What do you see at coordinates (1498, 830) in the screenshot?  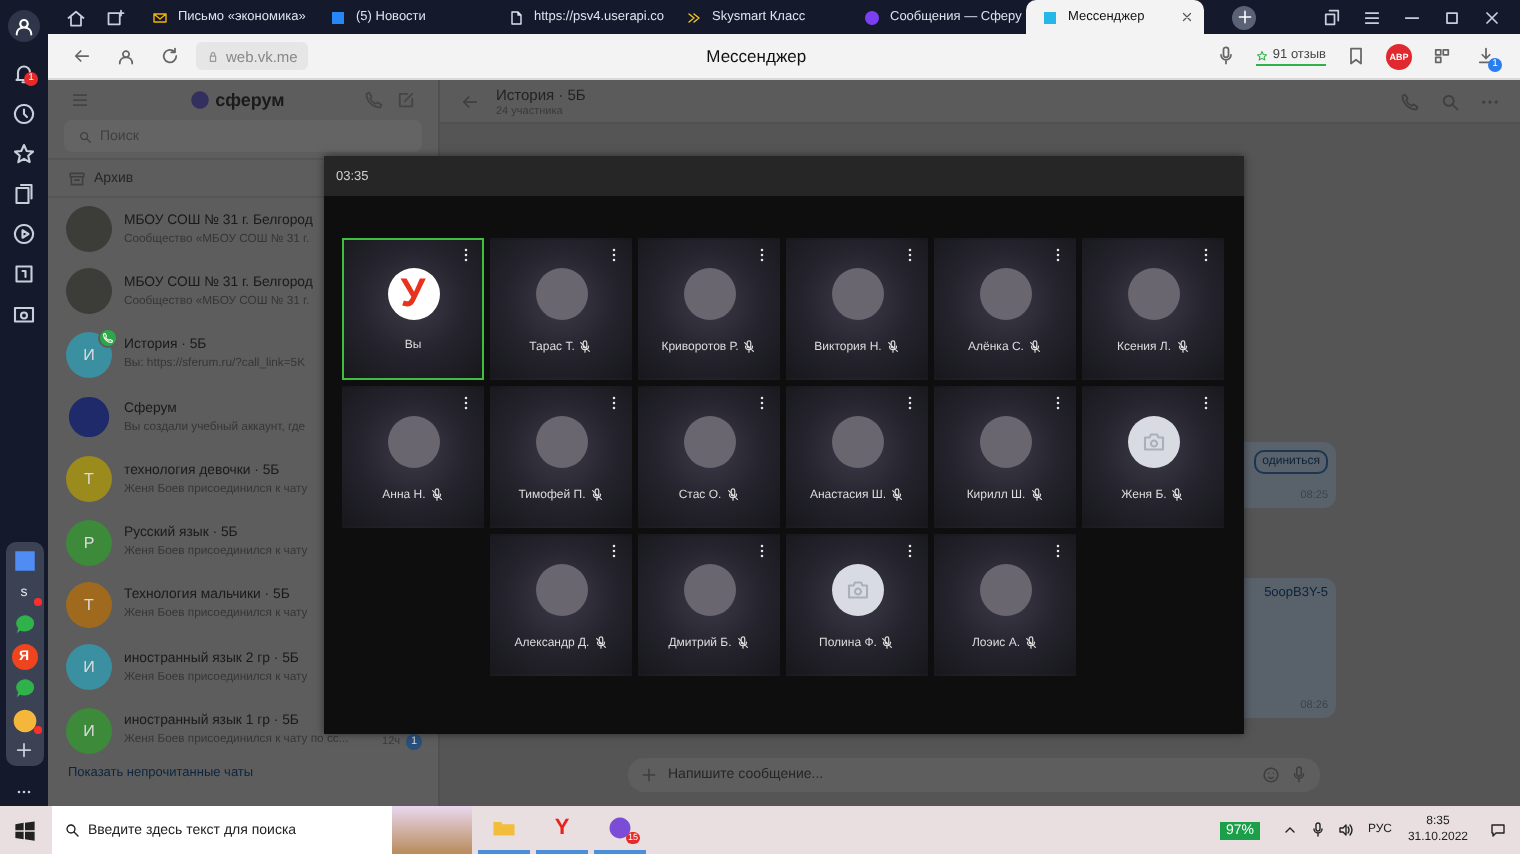 I see `notifications-icon` at bounding box center [1498, 830].